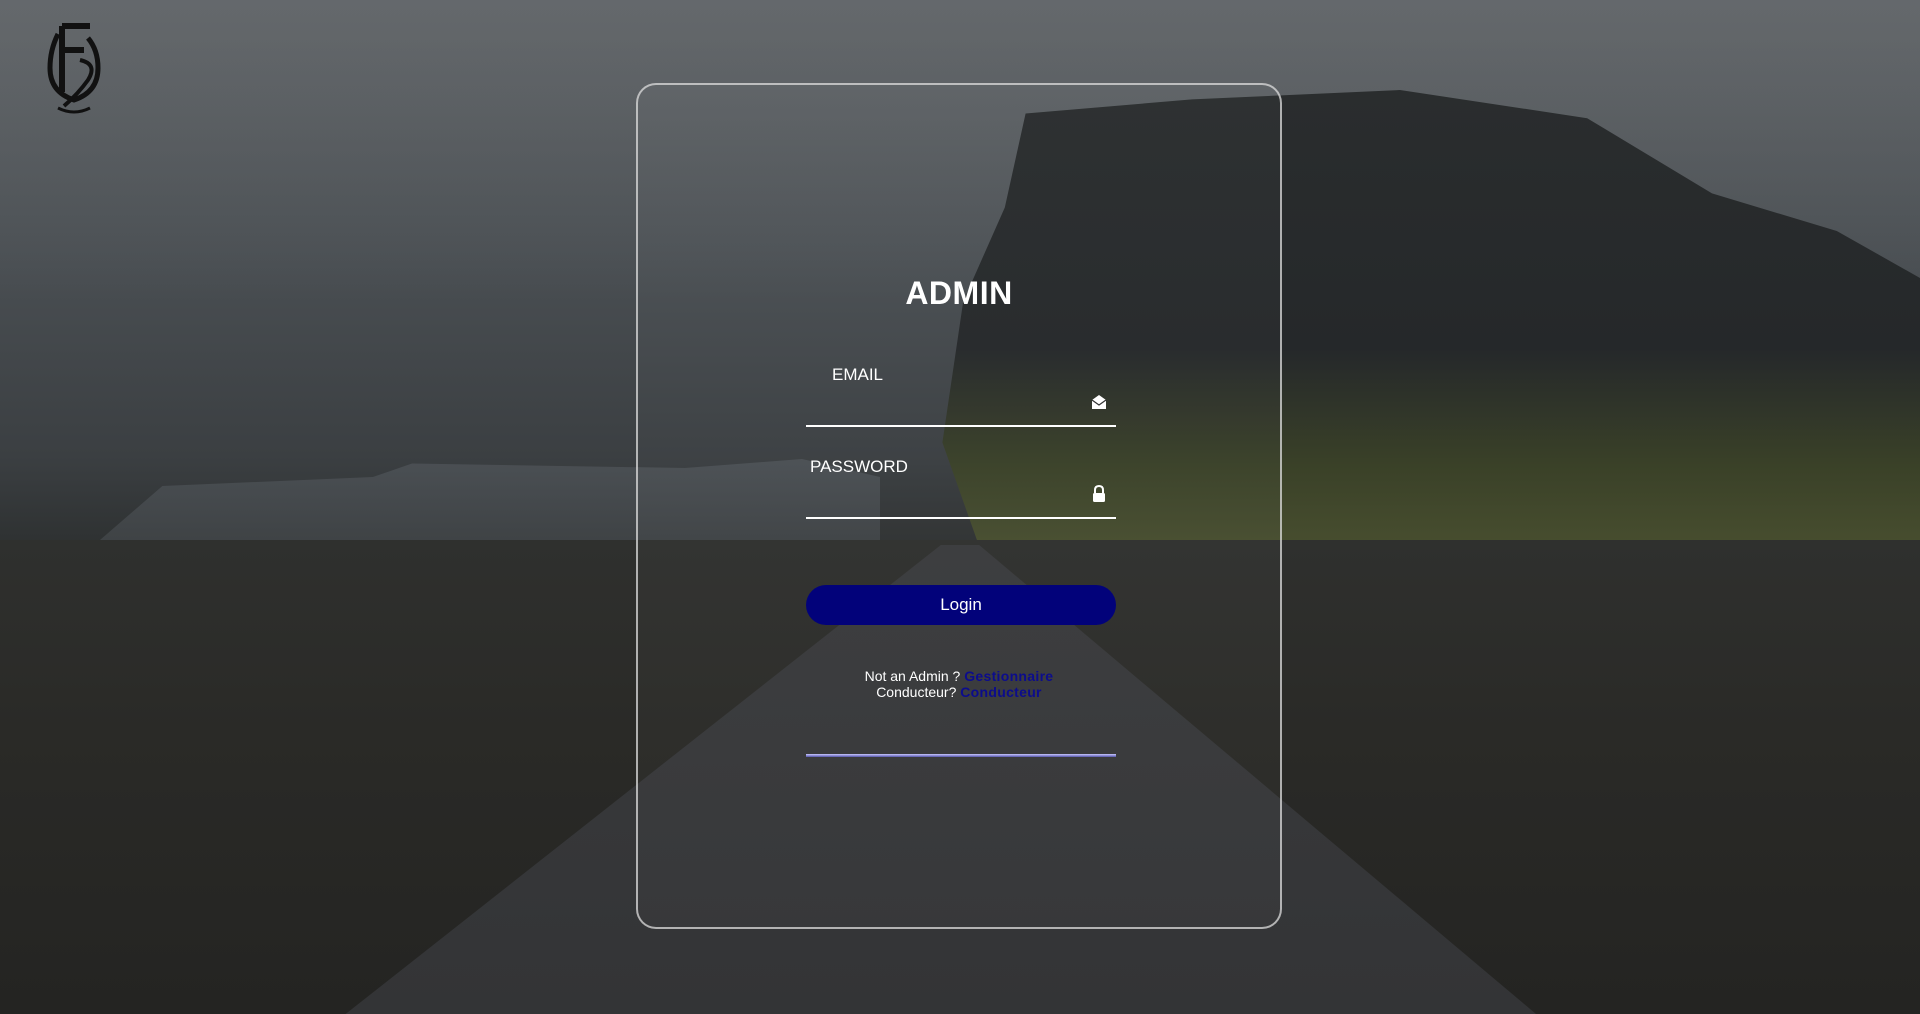 The width and height of the screenshot is (1920, 1014). I want to click on lock-icon, so click(1099, 493).